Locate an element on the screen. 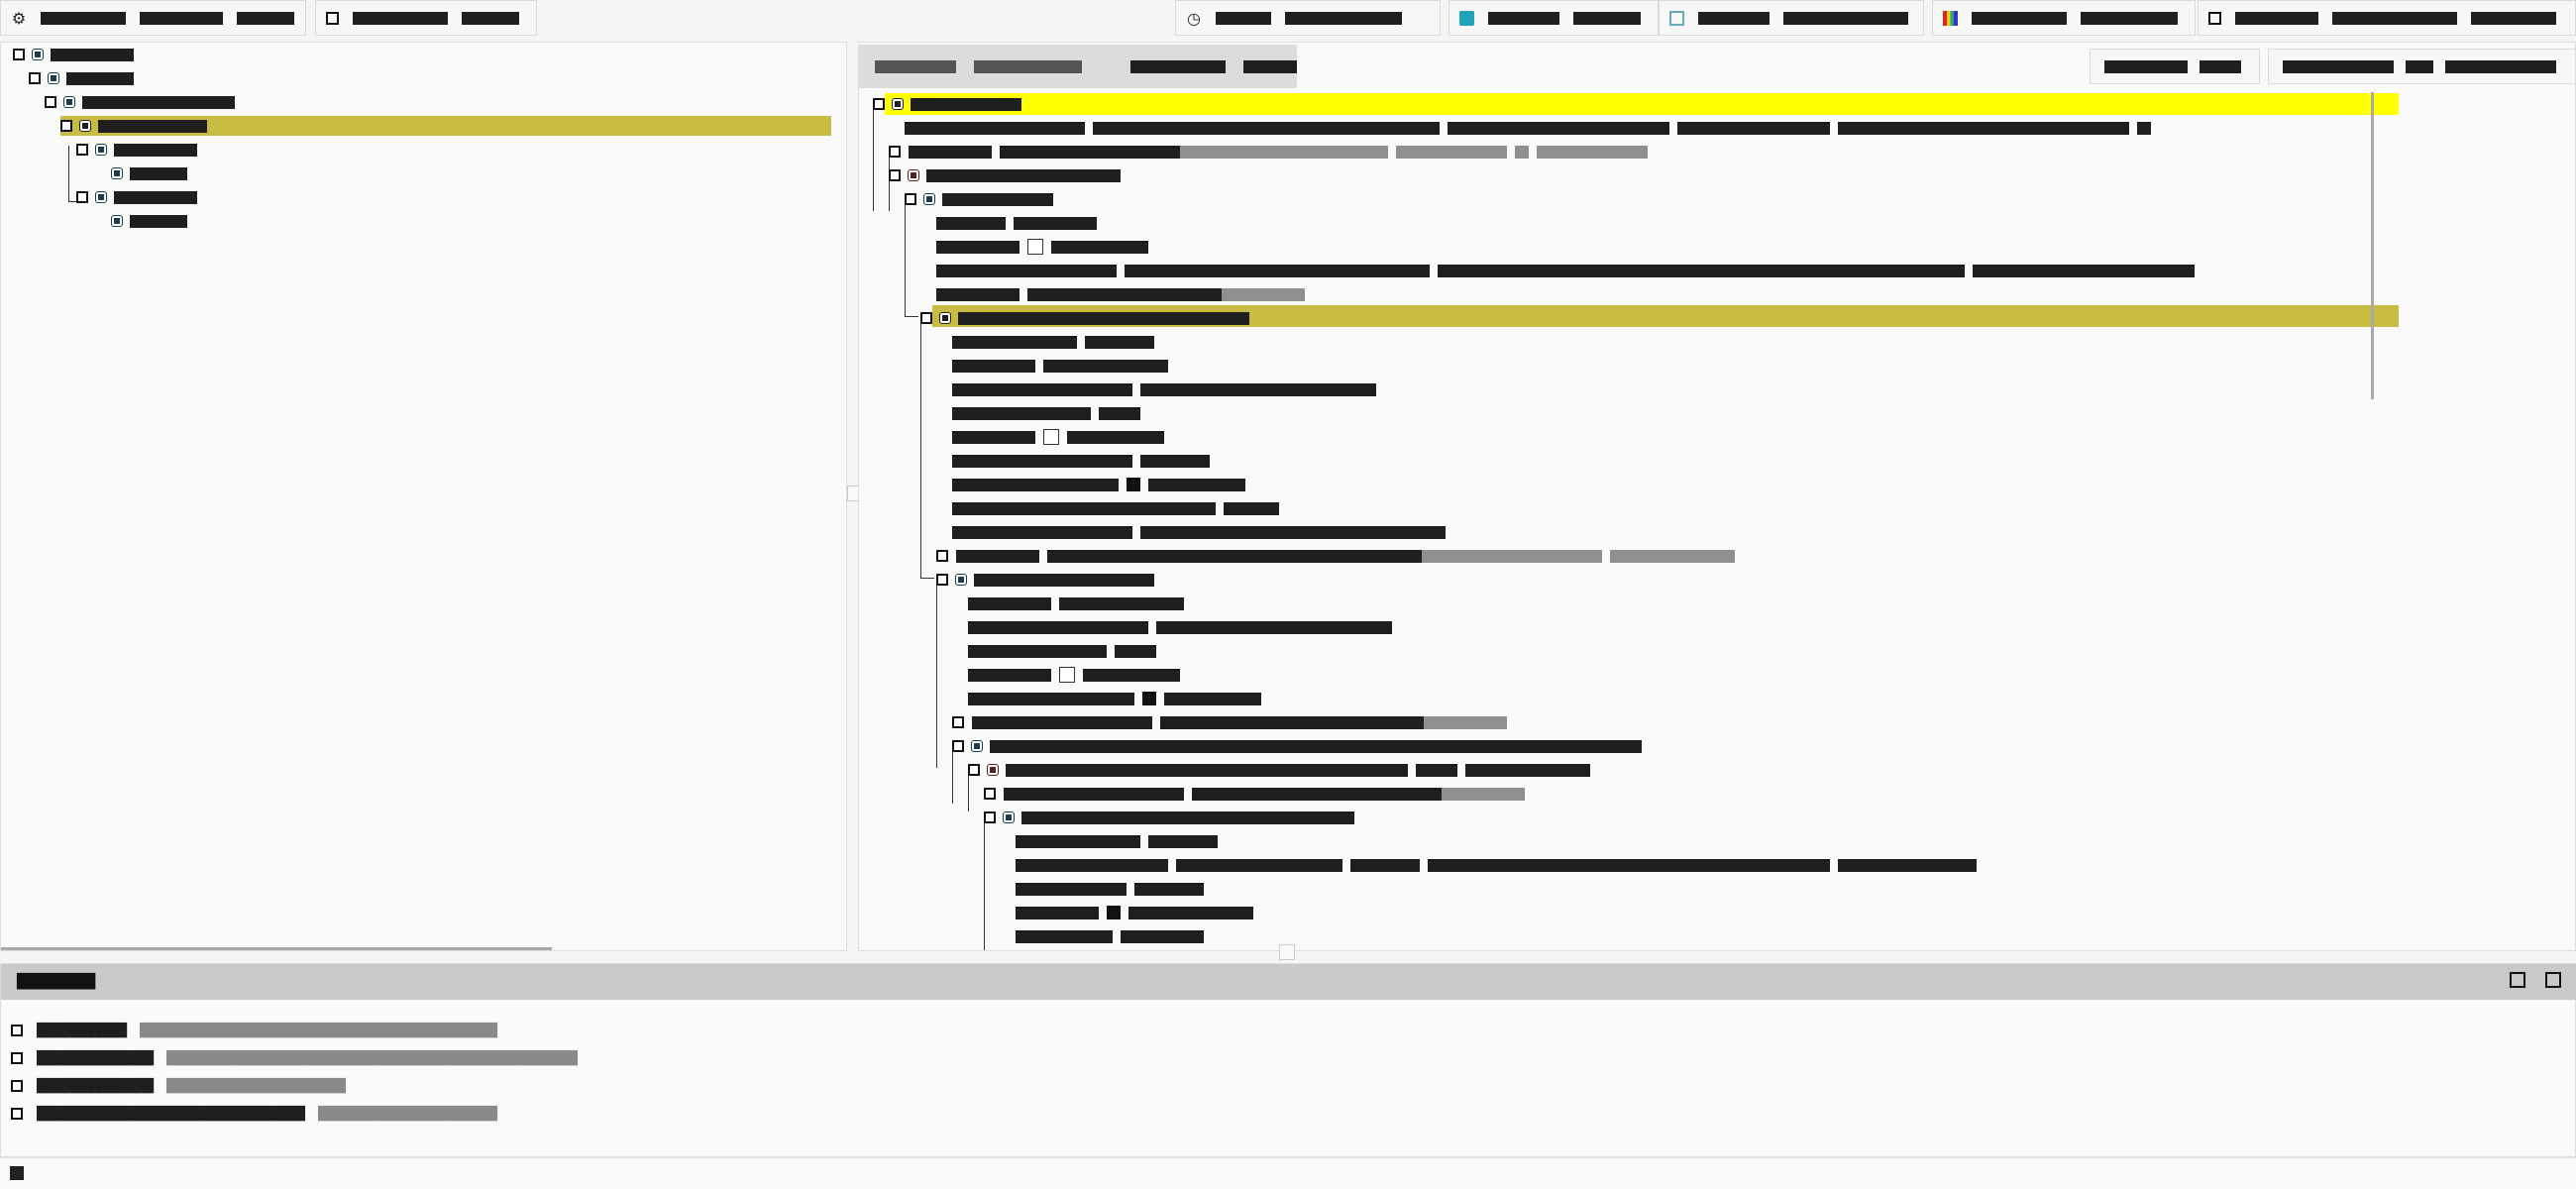  toolbar-button-1: ⚙ is located at coordinates (153, 18).